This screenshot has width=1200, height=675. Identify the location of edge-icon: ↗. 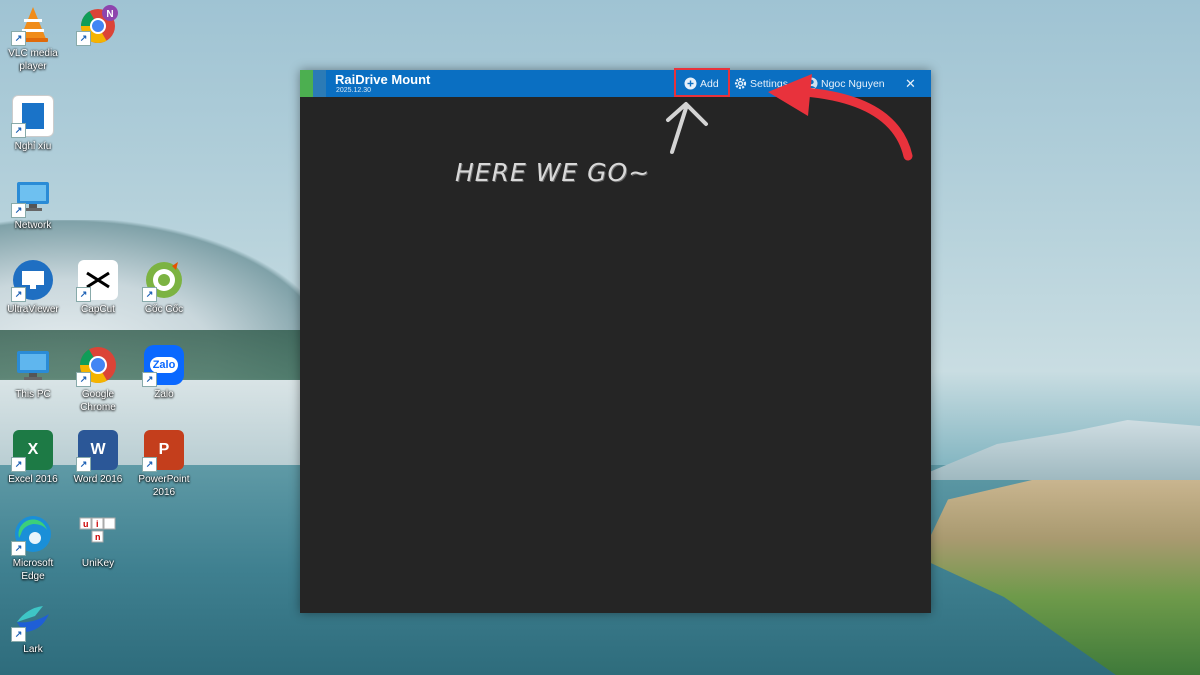
(32, 535).